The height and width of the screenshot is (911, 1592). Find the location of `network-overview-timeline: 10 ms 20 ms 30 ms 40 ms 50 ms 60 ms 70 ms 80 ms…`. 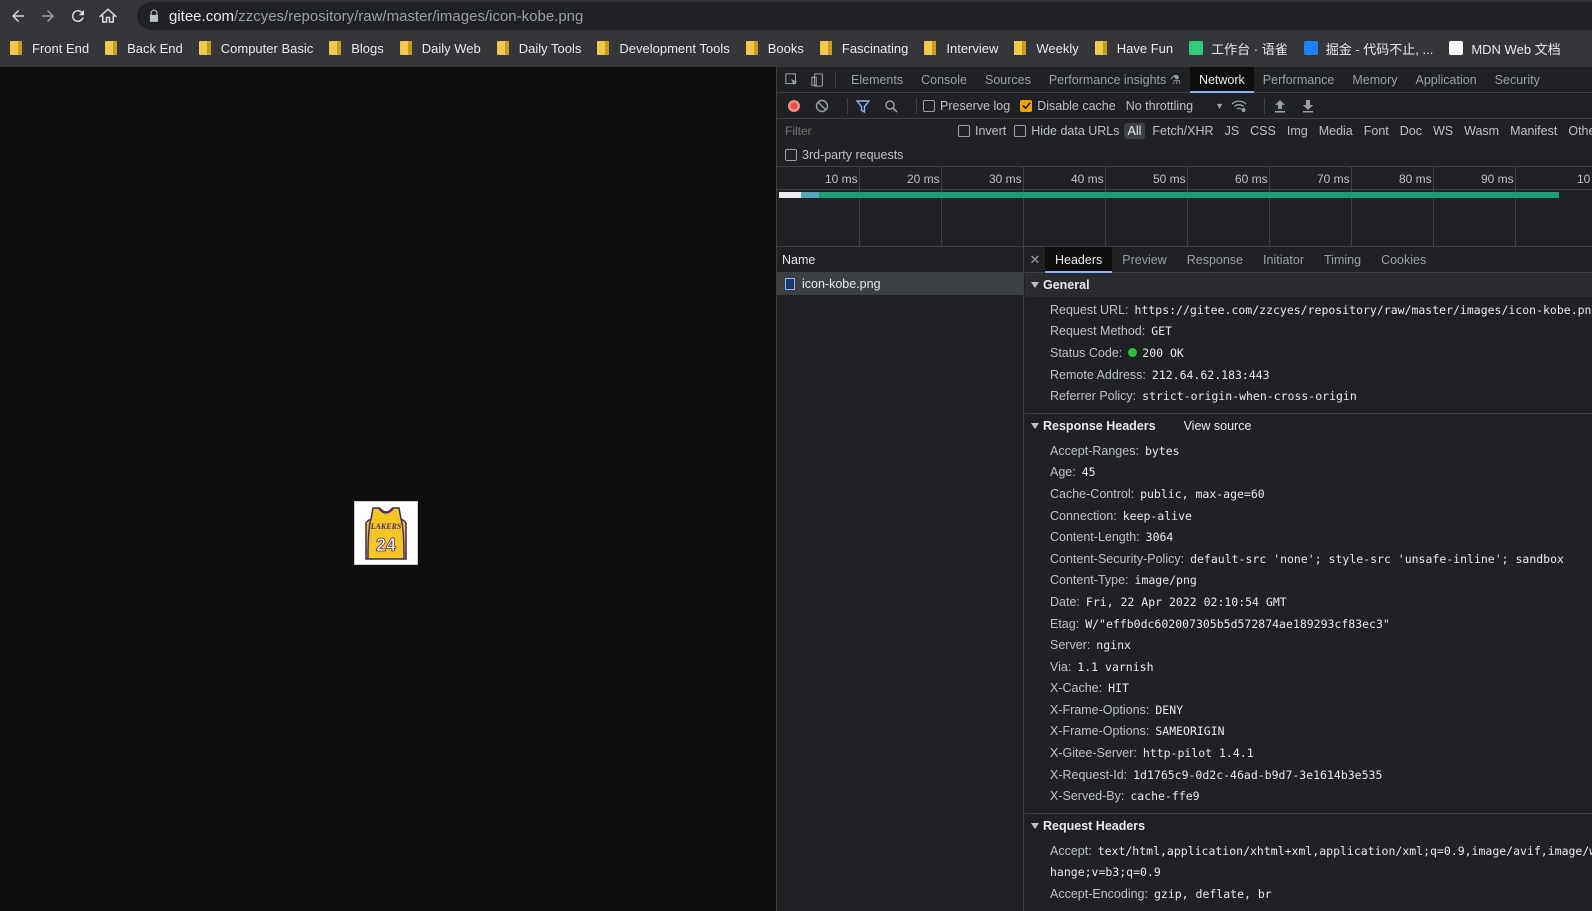

network-overview-timeline: 10 ms 20 ms 30 ms 40 ms 50 ms 60 ms 70 ms 80 ms… is located at coordinates (1184, 207).